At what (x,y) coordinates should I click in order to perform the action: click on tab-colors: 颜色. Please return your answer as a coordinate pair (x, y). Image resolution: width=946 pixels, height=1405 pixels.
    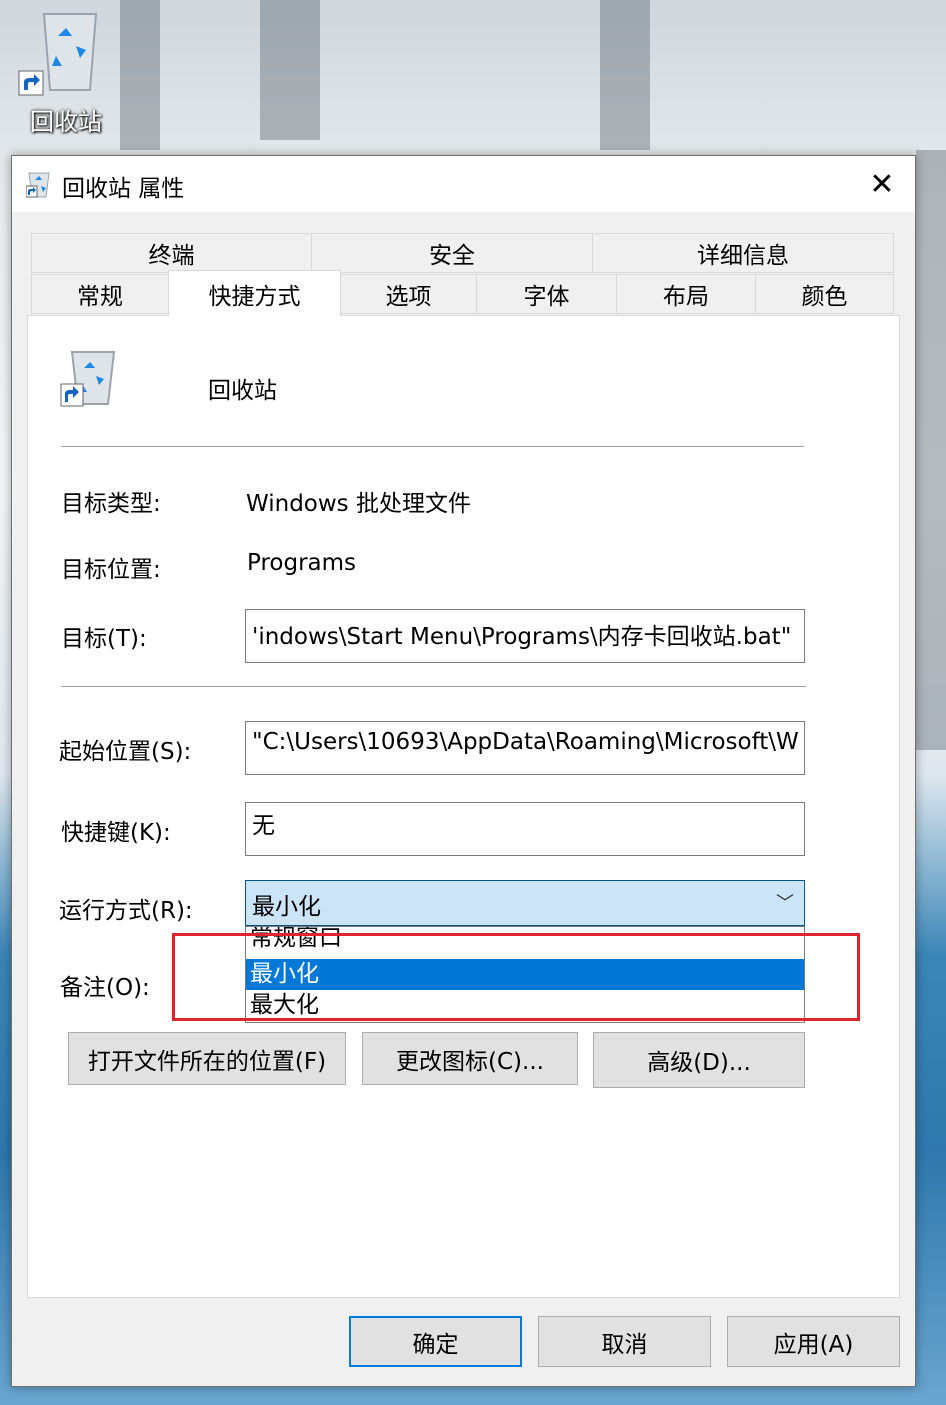
    Looking at the image, I should click on (824, 294).